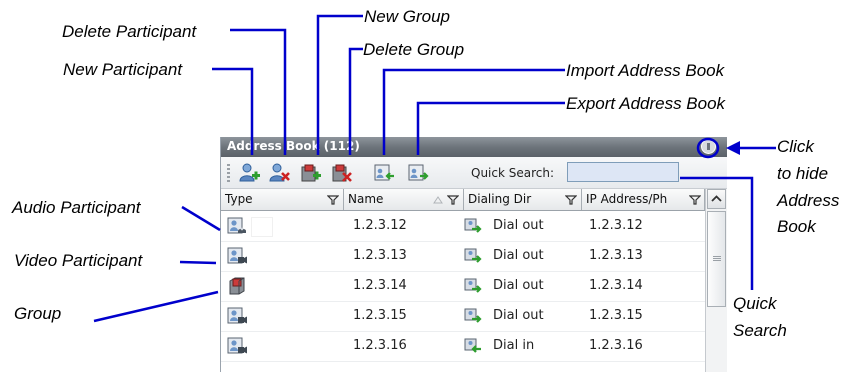  I want to click on delete-group-button, so click(342, 173).